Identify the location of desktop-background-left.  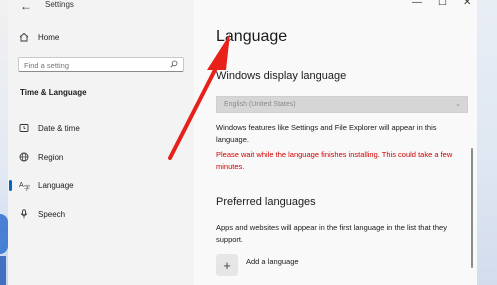
(4, 142).